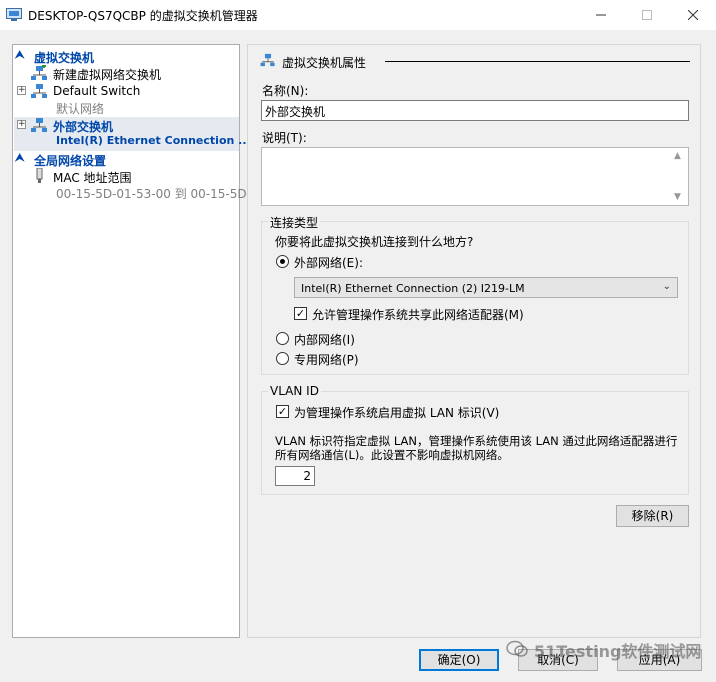 This screenshot has height=682, width=716. Describe the element at coordinates (284, 138) in the screenshot. I see `notes-label: 说明(T):` at that location.